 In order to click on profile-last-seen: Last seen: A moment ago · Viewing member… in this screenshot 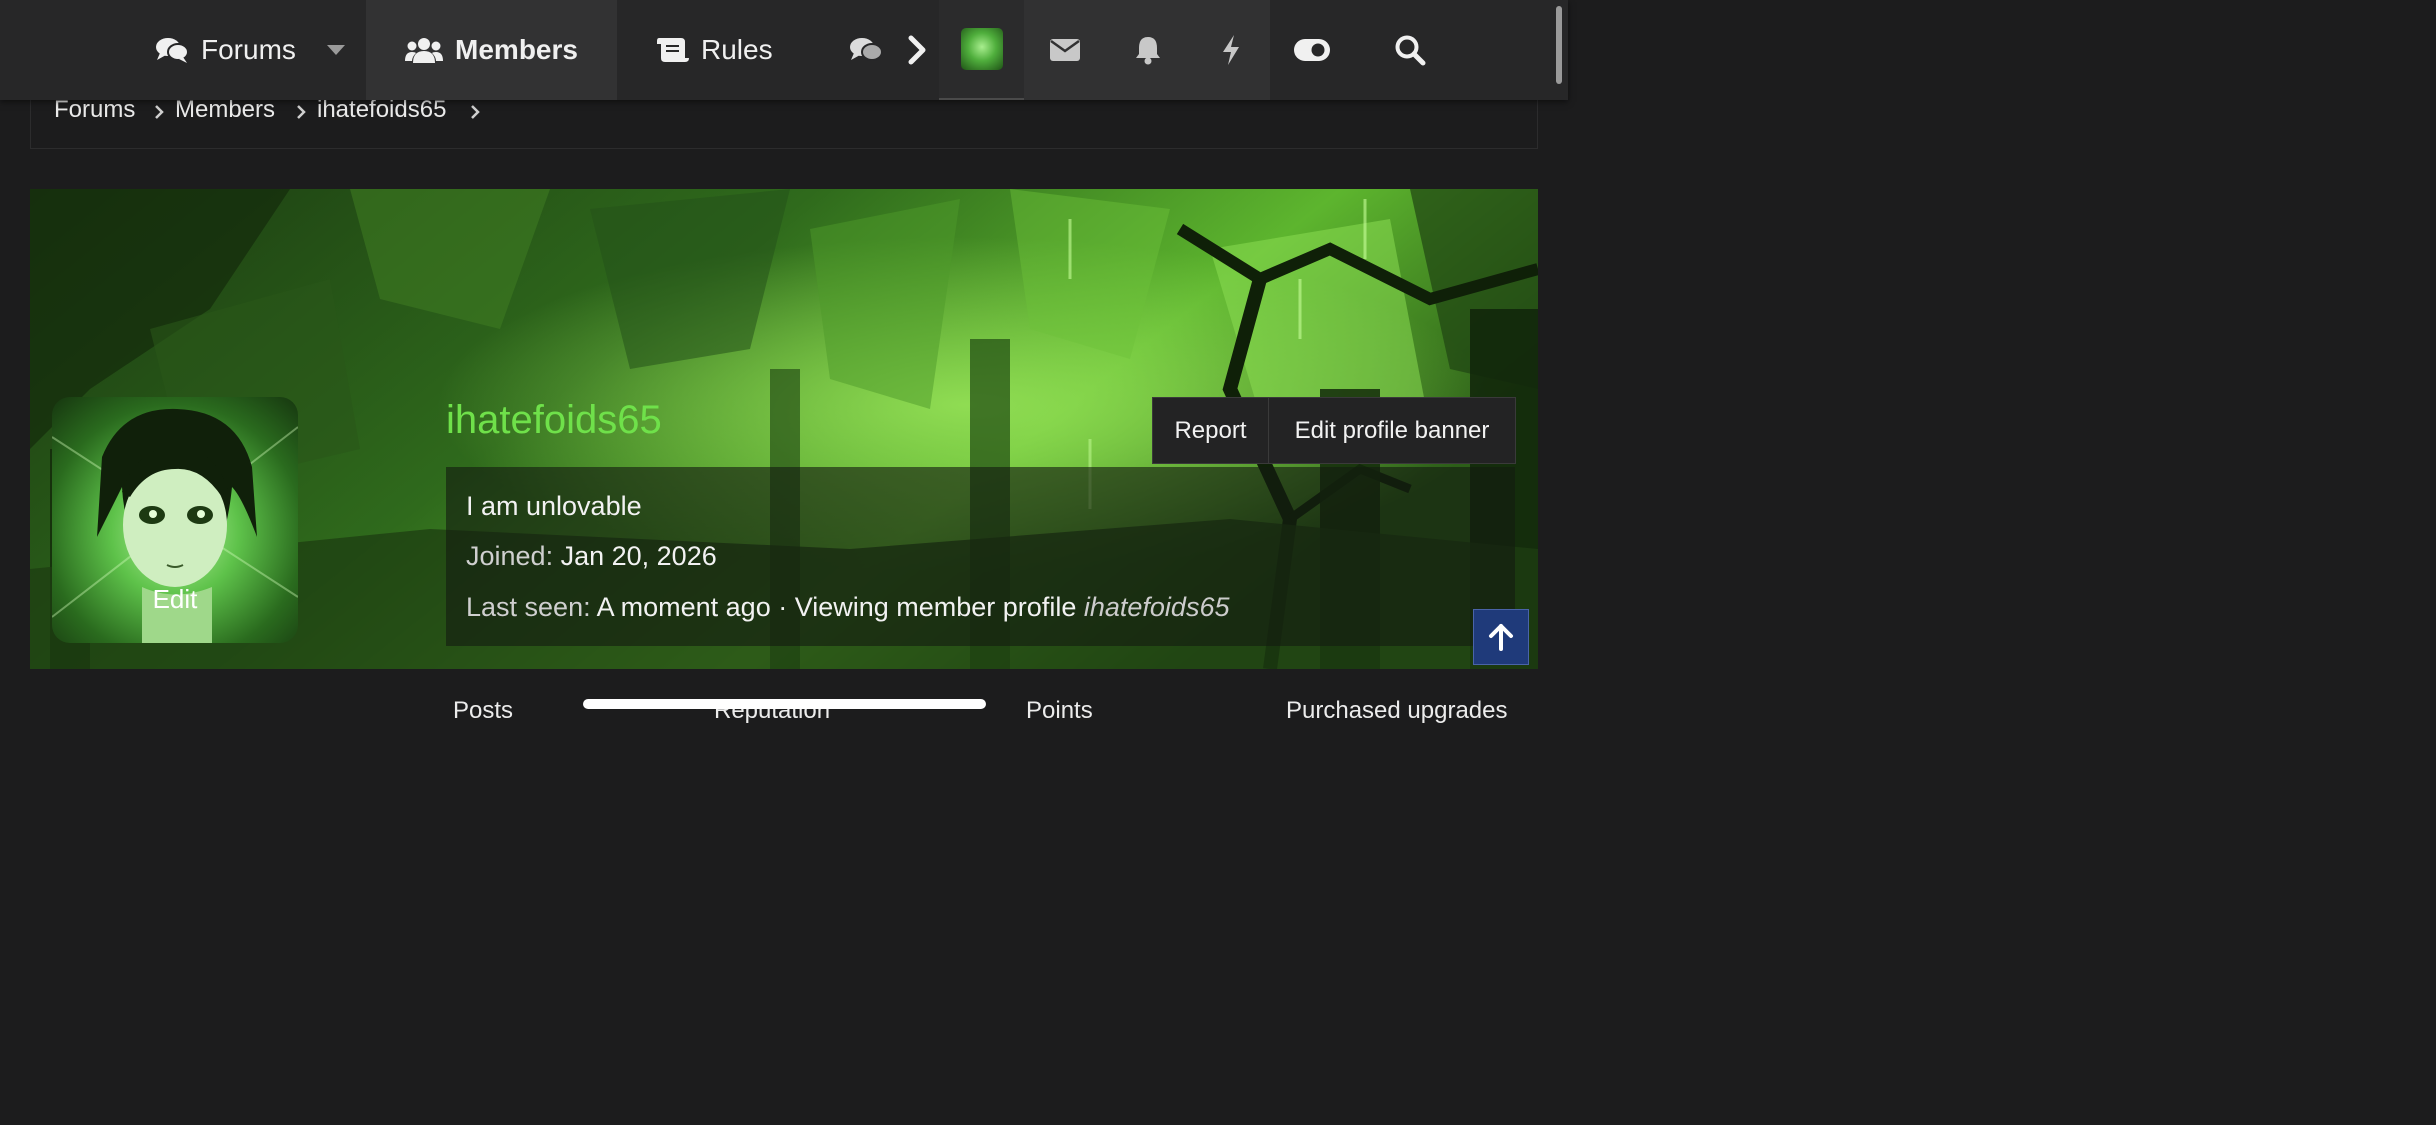, I will do `click(847, 607)`.